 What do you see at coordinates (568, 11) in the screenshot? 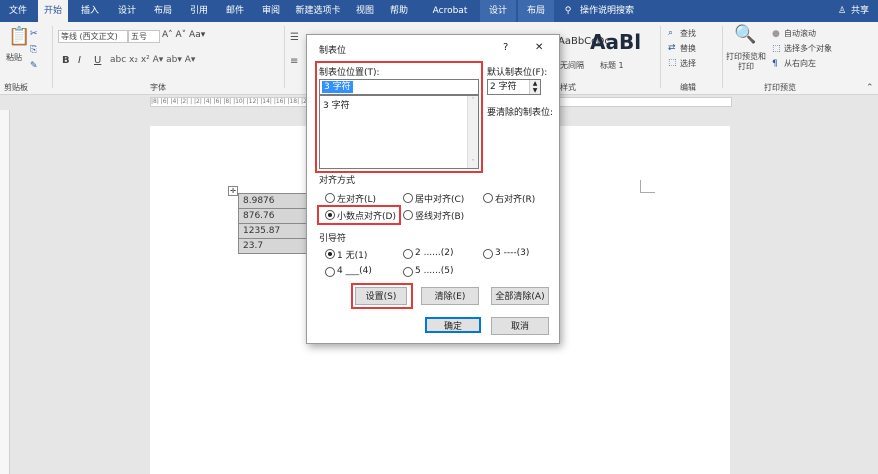
I see `lightbulb-icon: ⚲` at bounding box center [568, 11].